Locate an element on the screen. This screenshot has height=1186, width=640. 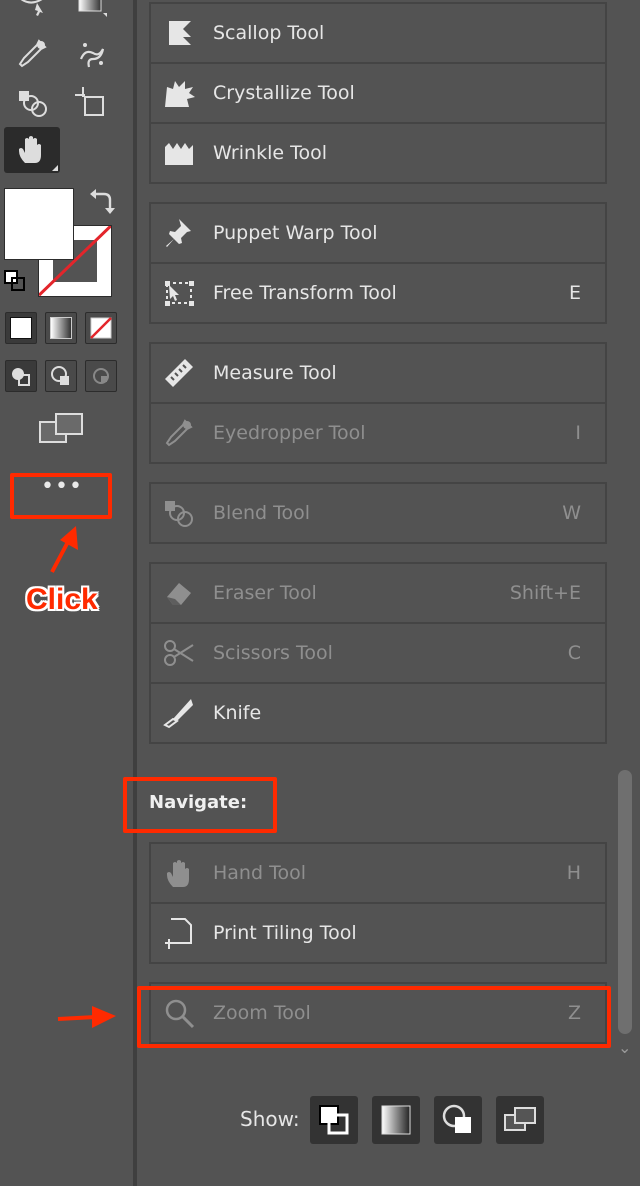
tool-crystallize: Crystallize Tool is located at coordinates (378, 94).